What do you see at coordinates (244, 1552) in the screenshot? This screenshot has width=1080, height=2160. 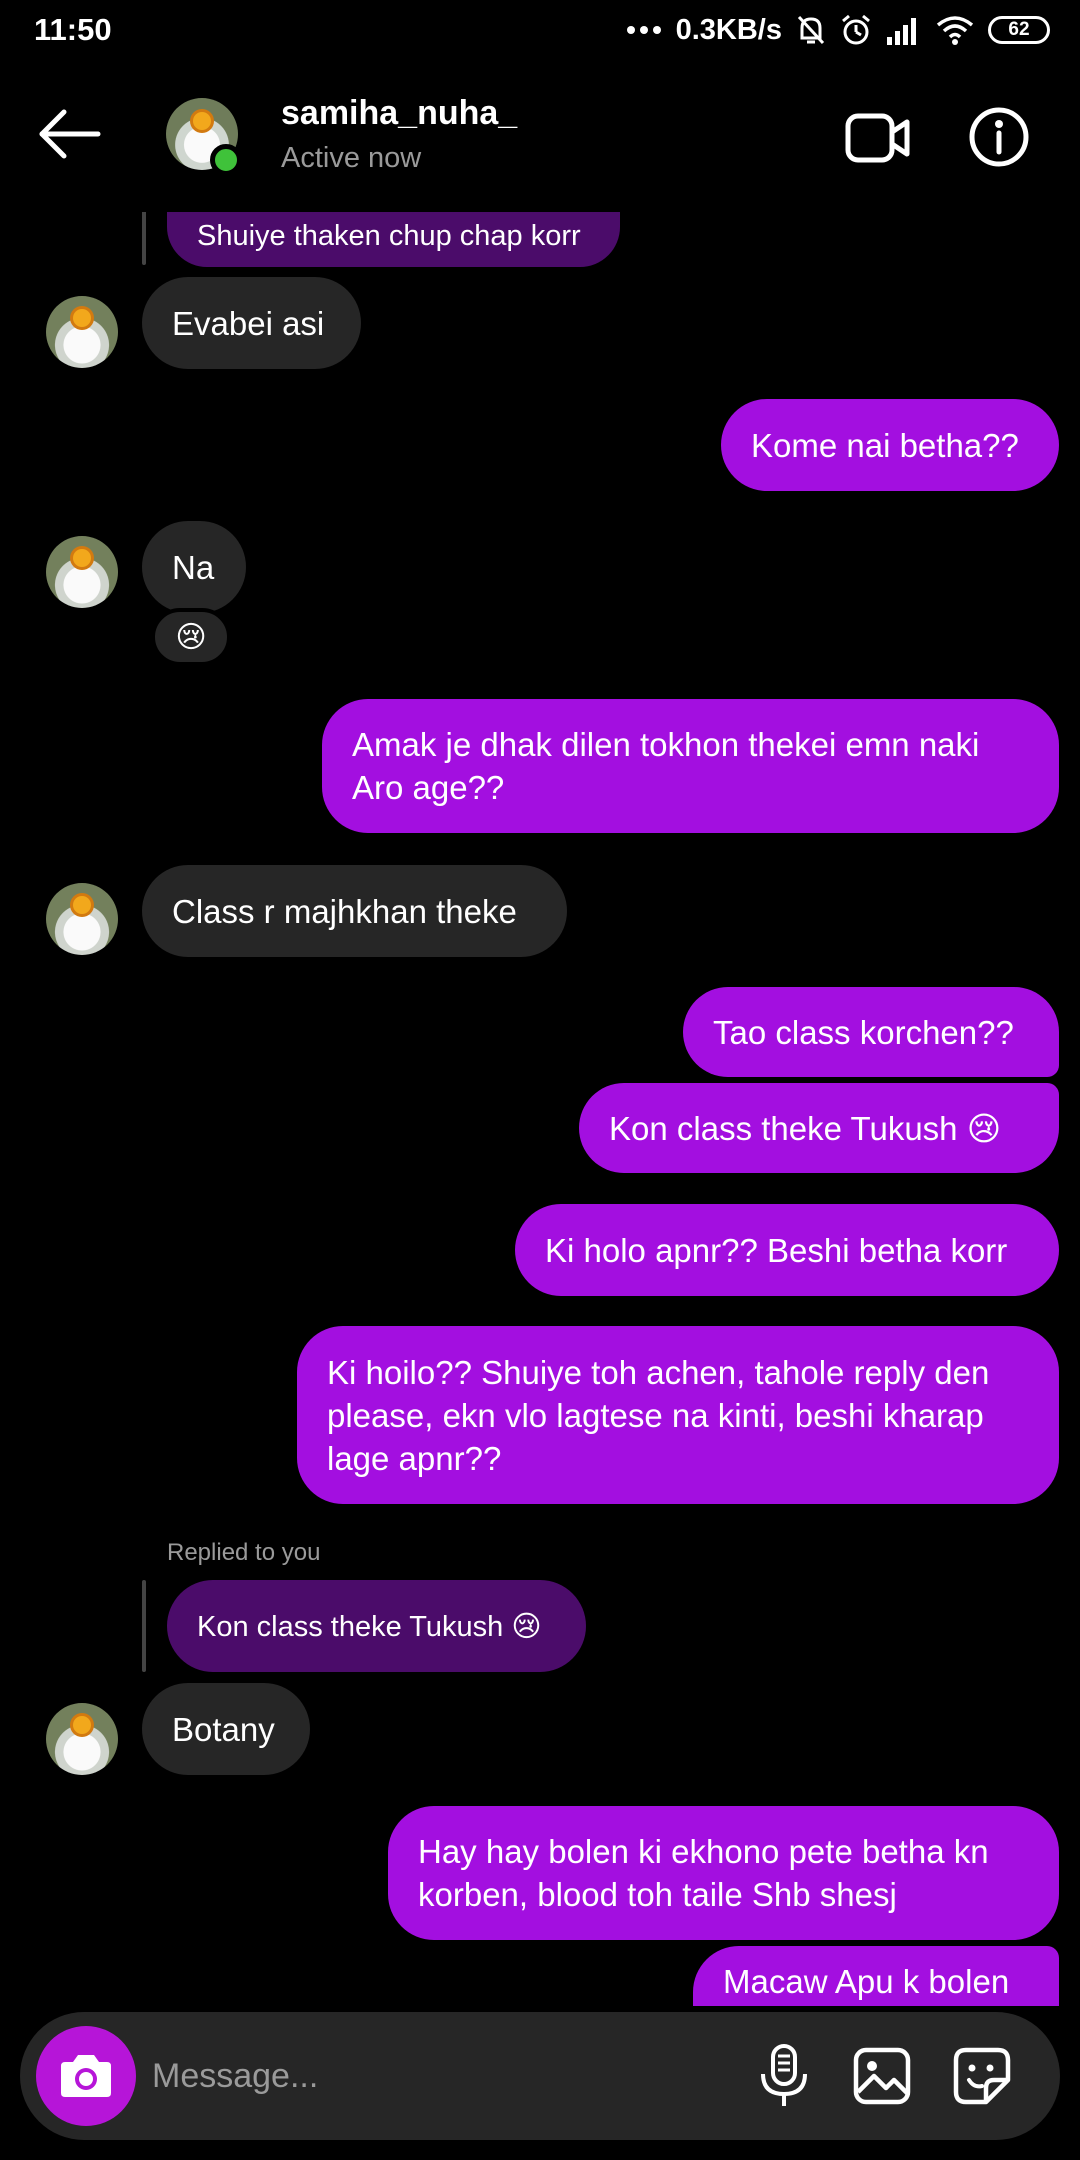 I see `reply-label: Replied to you` at bounding box center [244, 1552].